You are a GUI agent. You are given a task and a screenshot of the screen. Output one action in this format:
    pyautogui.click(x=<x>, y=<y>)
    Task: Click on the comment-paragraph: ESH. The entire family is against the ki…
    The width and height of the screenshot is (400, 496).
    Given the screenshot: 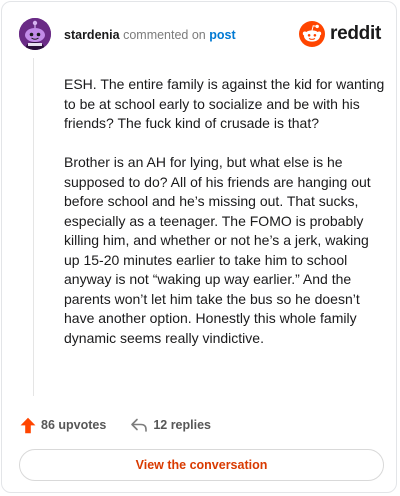 What is the action you would take?
    pyautogui.click(x=224, y=103)
    